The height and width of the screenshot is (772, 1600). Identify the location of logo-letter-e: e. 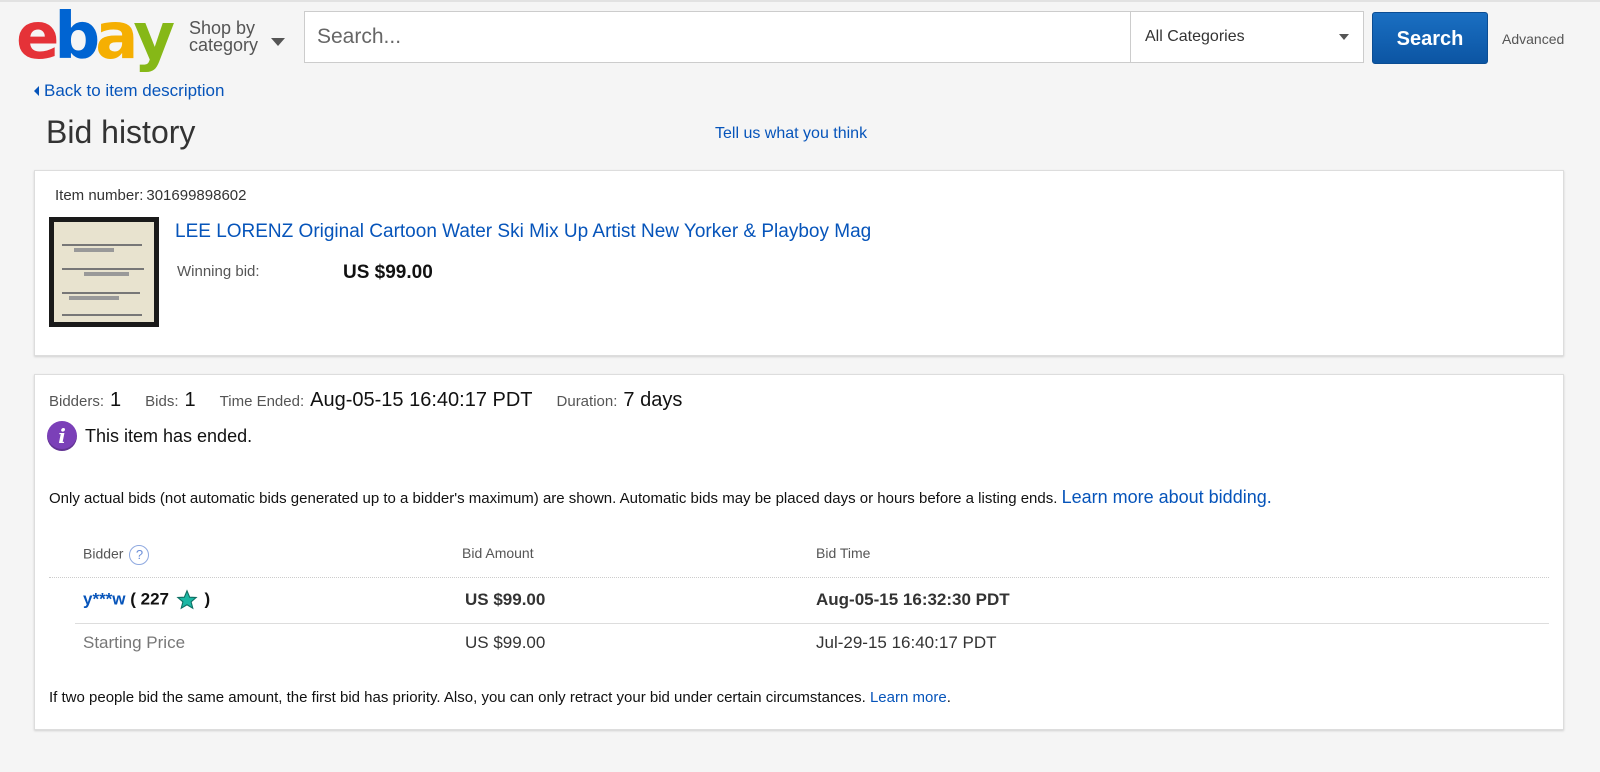
(37, 37).